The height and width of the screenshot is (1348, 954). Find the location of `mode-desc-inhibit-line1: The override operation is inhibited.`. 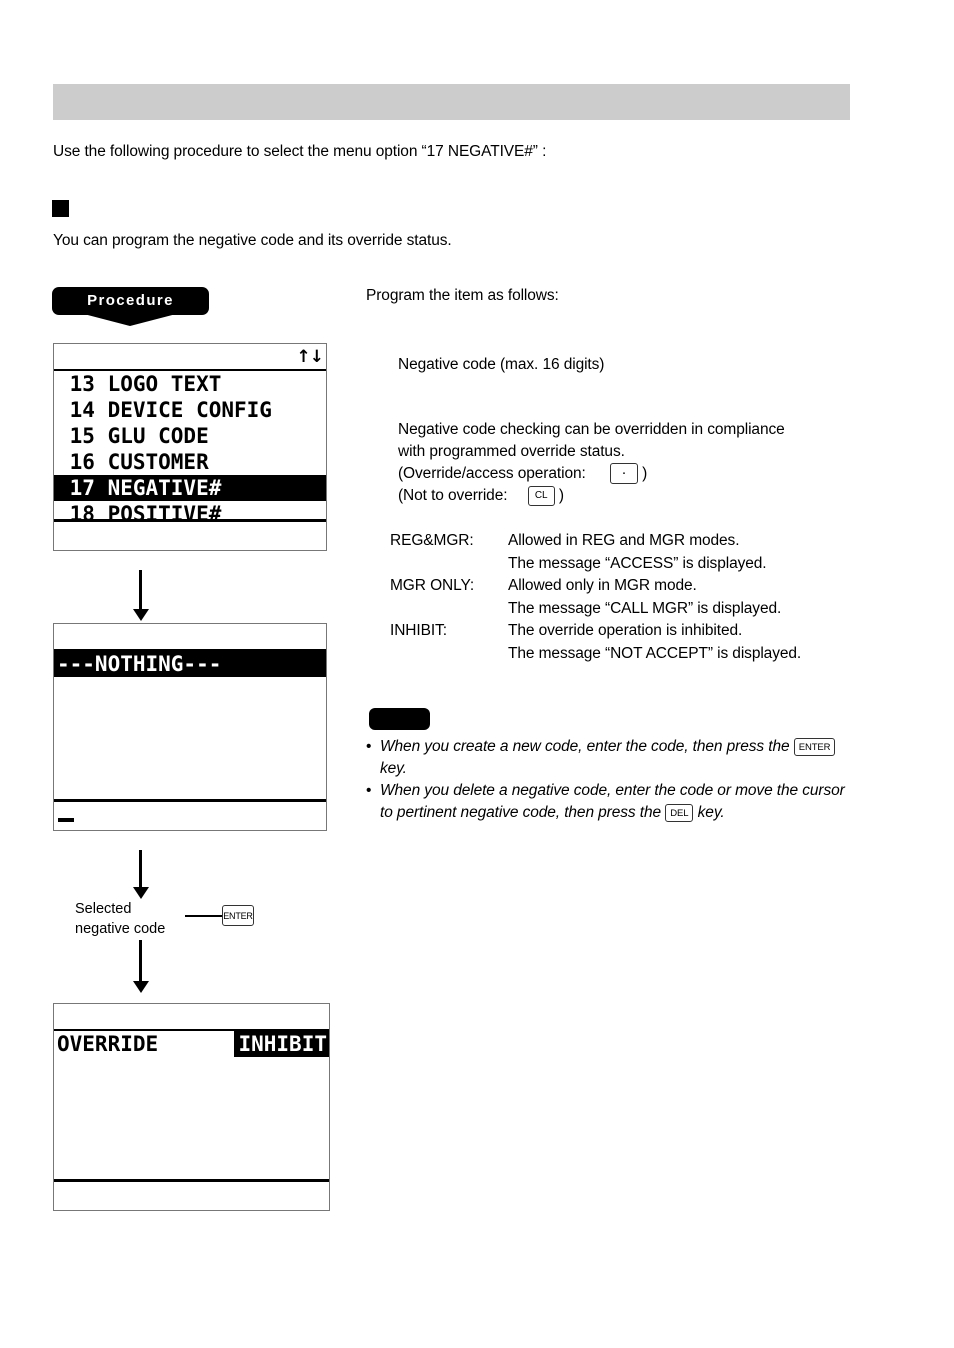

mode-desc-inhibit-line1: The override operation is inhibited. is located at coordinates (625, 630).